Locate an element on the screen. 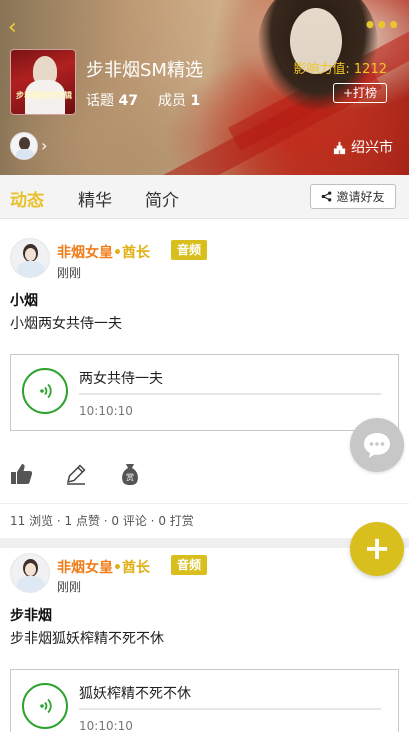 This screenshot has height=732, width=409. edit-icon is located at coordinates (76, 474).